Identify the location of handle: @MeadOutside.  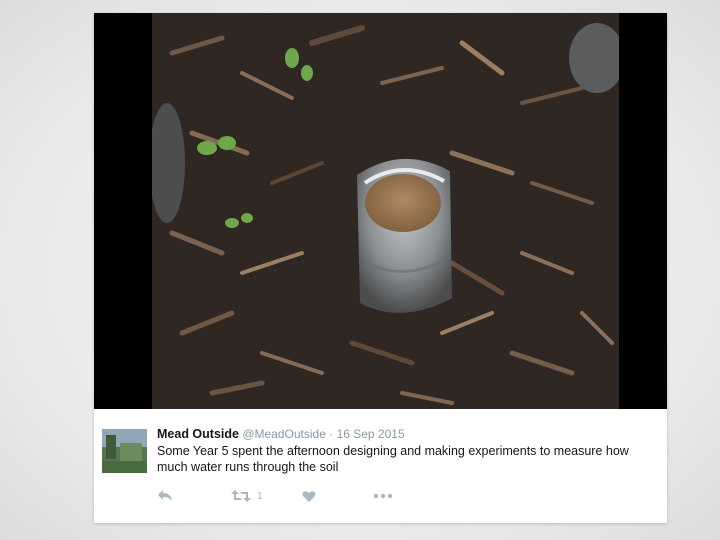
(284, 434).